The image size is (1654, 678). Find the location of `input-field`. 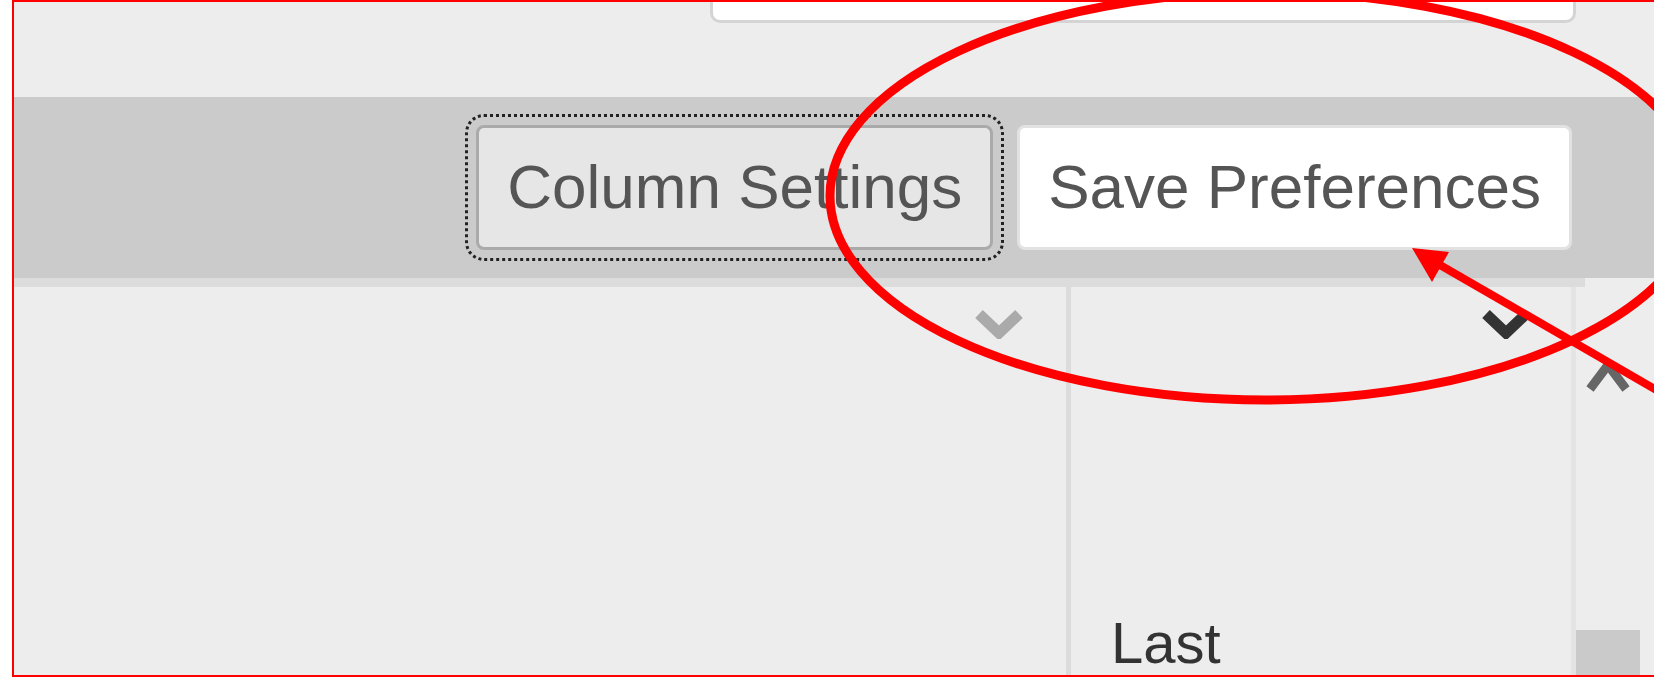

input-field is located at coordinates (1143, 12).